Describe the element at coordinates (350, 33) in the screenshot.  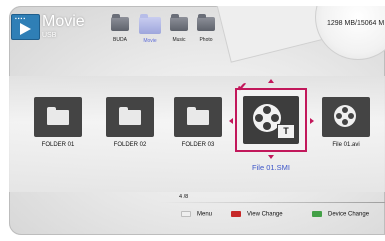
I see `disc-icon` at that location.